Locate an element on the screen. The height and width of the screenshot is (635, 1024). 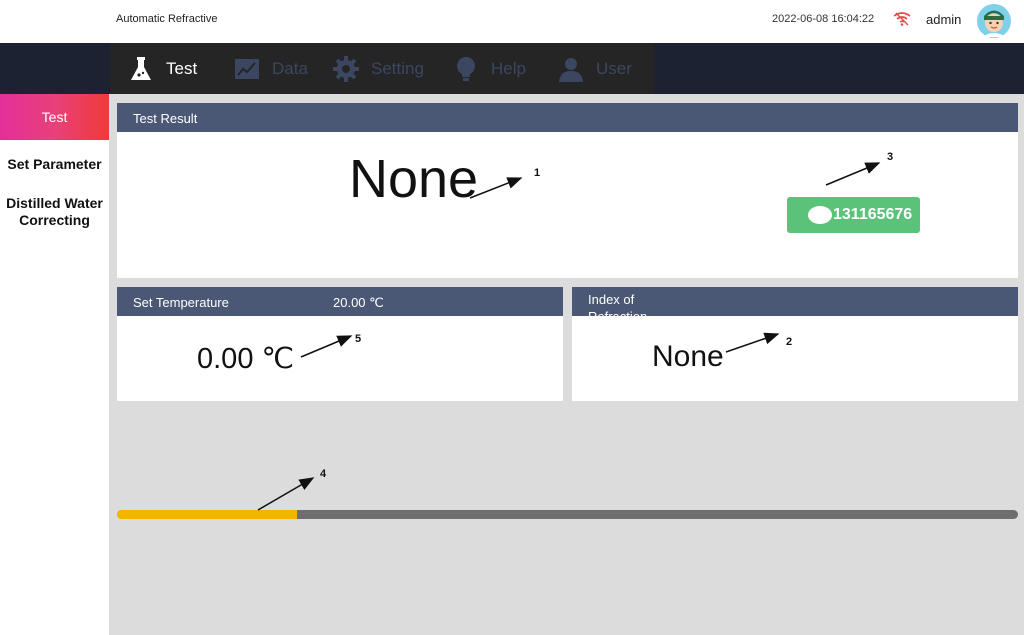
nav-tab-help: Help is located at coordinates (488, 68).